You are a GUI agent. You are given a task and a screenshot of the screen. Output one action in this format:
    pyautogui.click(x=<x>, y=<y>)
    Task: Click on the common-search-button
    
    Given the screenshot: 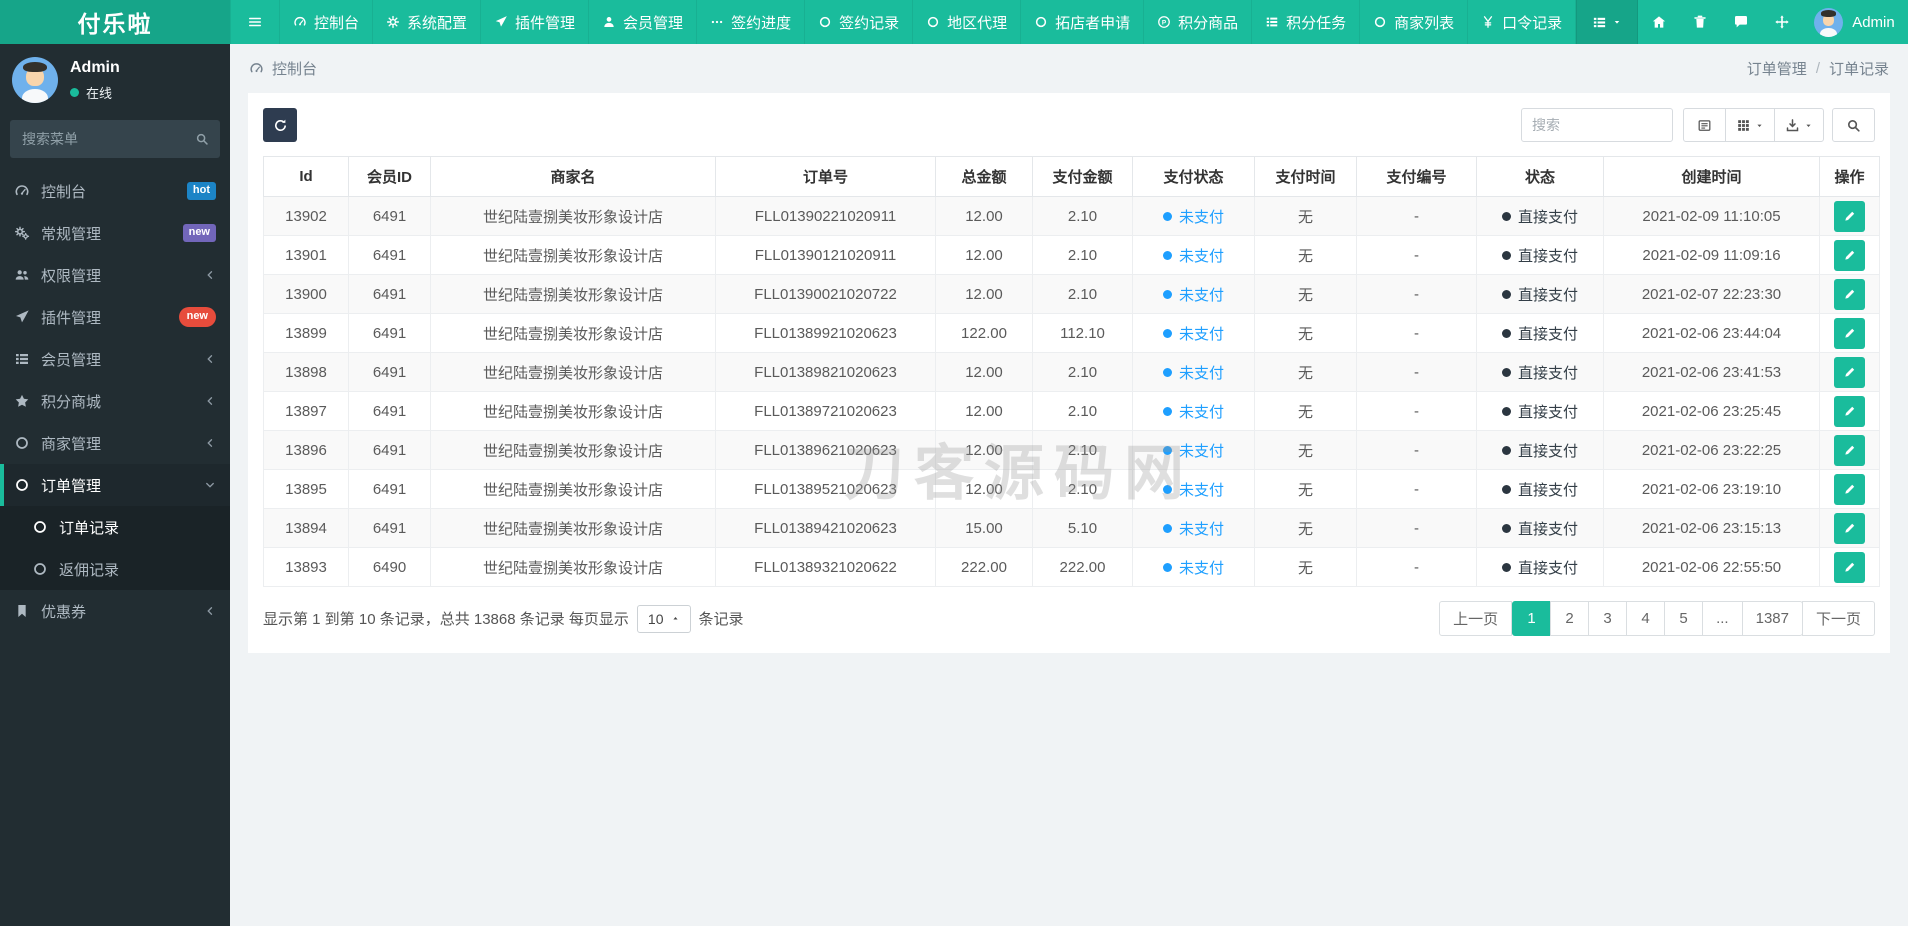 What is the action you would take?
    pyautogui.click(x=1704, y=125)
    